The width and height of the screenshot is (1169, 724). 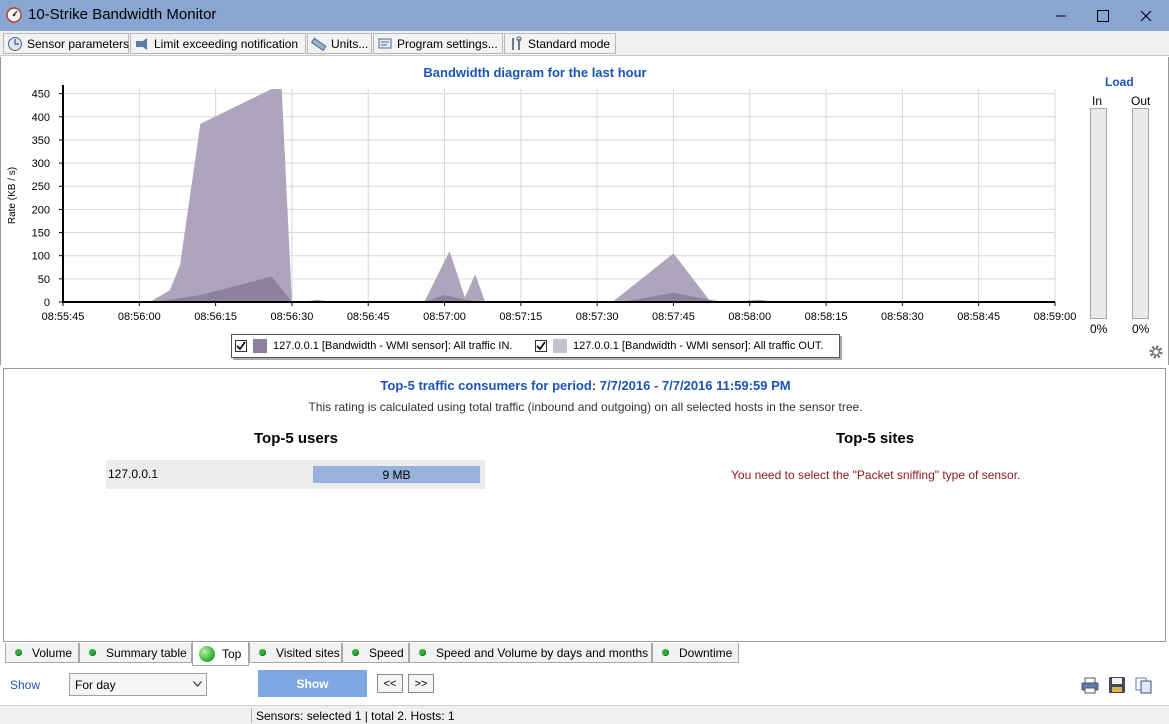 I want to click on tab-label: Speed, so click(x=386, y=652).